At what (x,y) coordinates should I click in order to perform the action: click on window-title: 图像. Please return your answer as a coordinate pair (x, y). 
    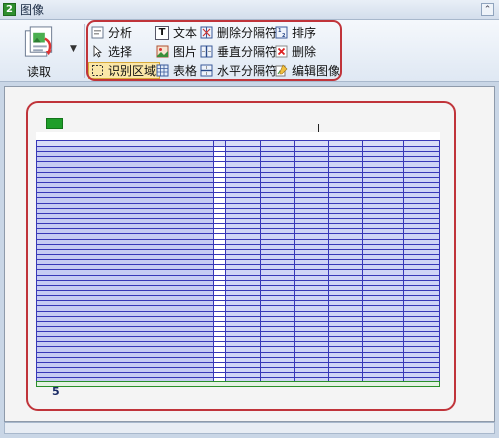
    Looking at the image, I should click on (32, 10).